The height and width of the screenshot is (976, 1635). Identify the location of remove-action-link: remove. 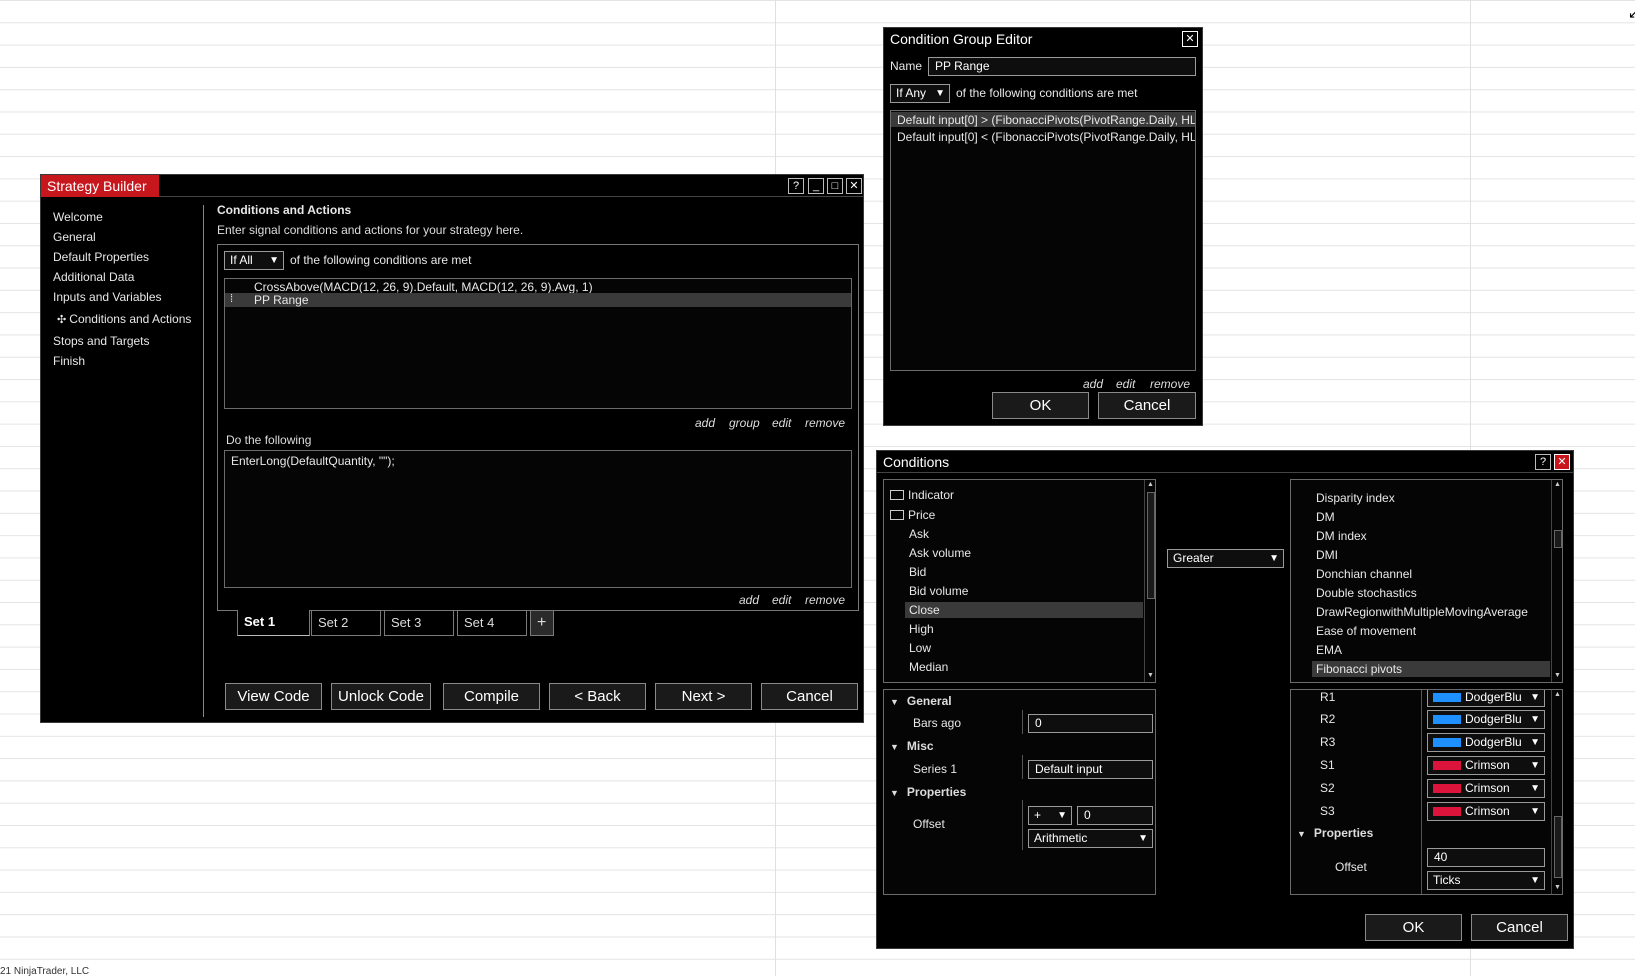
(825, 600).